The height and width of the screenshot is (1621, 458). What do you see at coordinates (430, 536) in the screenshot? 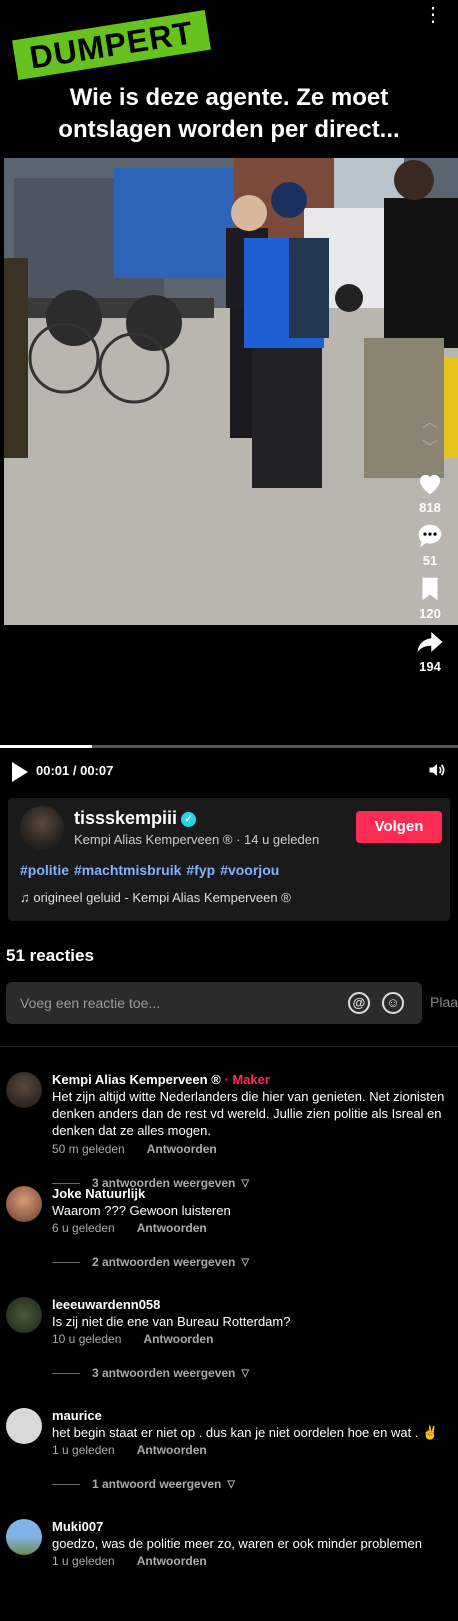
I see `comment-bubble-icon` at bounding box center [430, 536].